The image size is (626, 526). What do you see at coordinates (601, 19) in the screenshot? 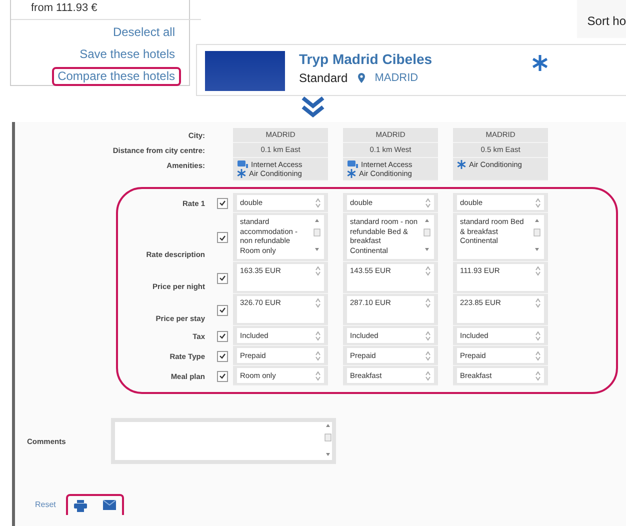
I see `sort-label: Sort ho` at bounding box center [601, 19].